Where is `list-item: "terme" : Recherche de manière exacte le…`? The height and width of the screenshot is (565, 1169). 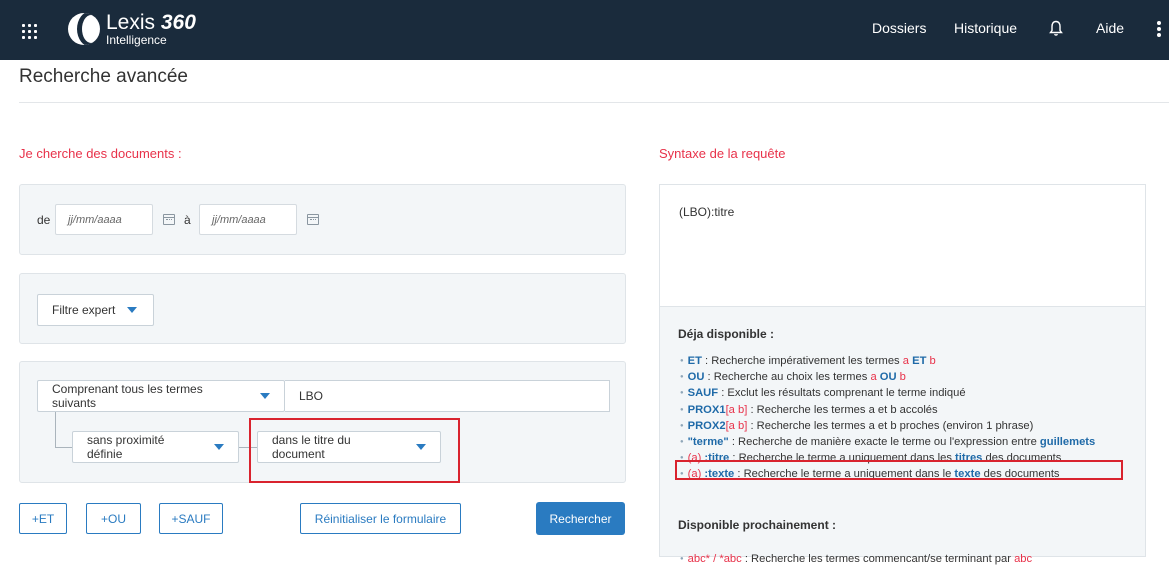
list-item: "terme" : Recherche de manière exacte le… is located at coordinates (888, 442).